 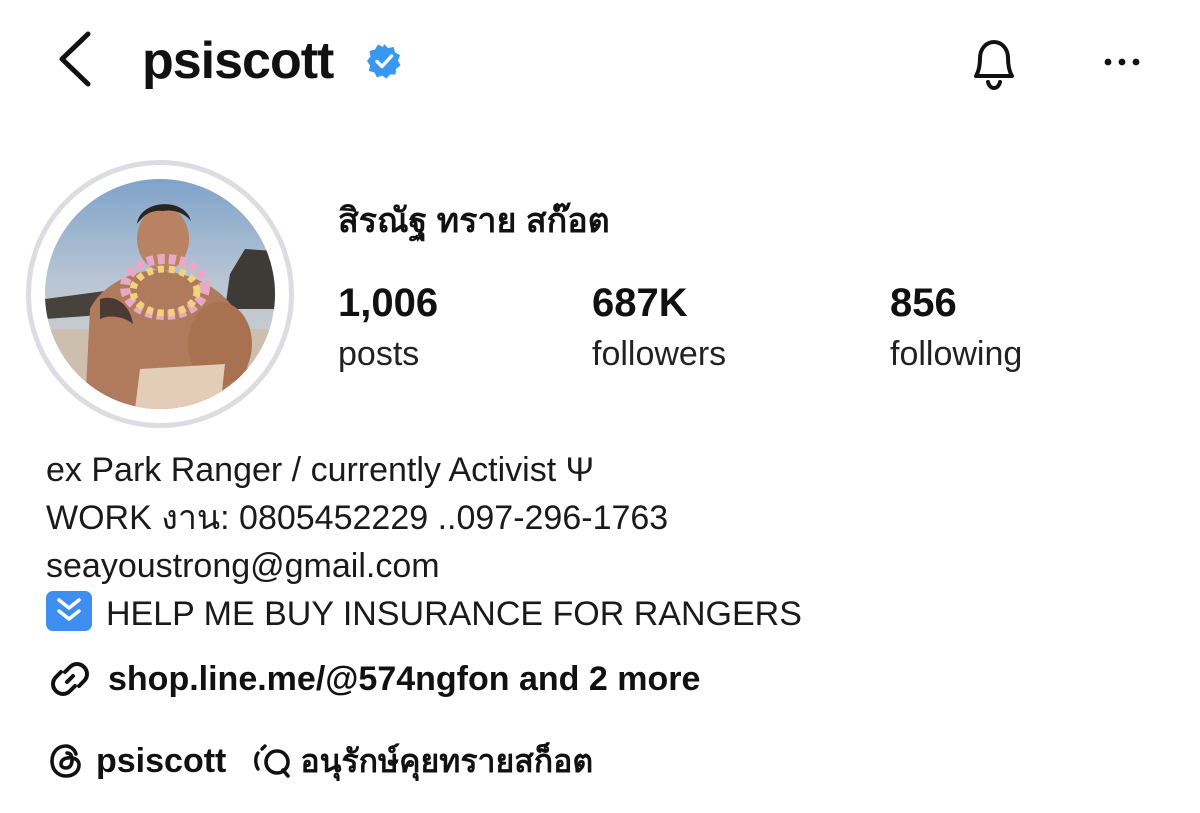 I want to click on posts-count: 1,006, so click(x=388, y=303).